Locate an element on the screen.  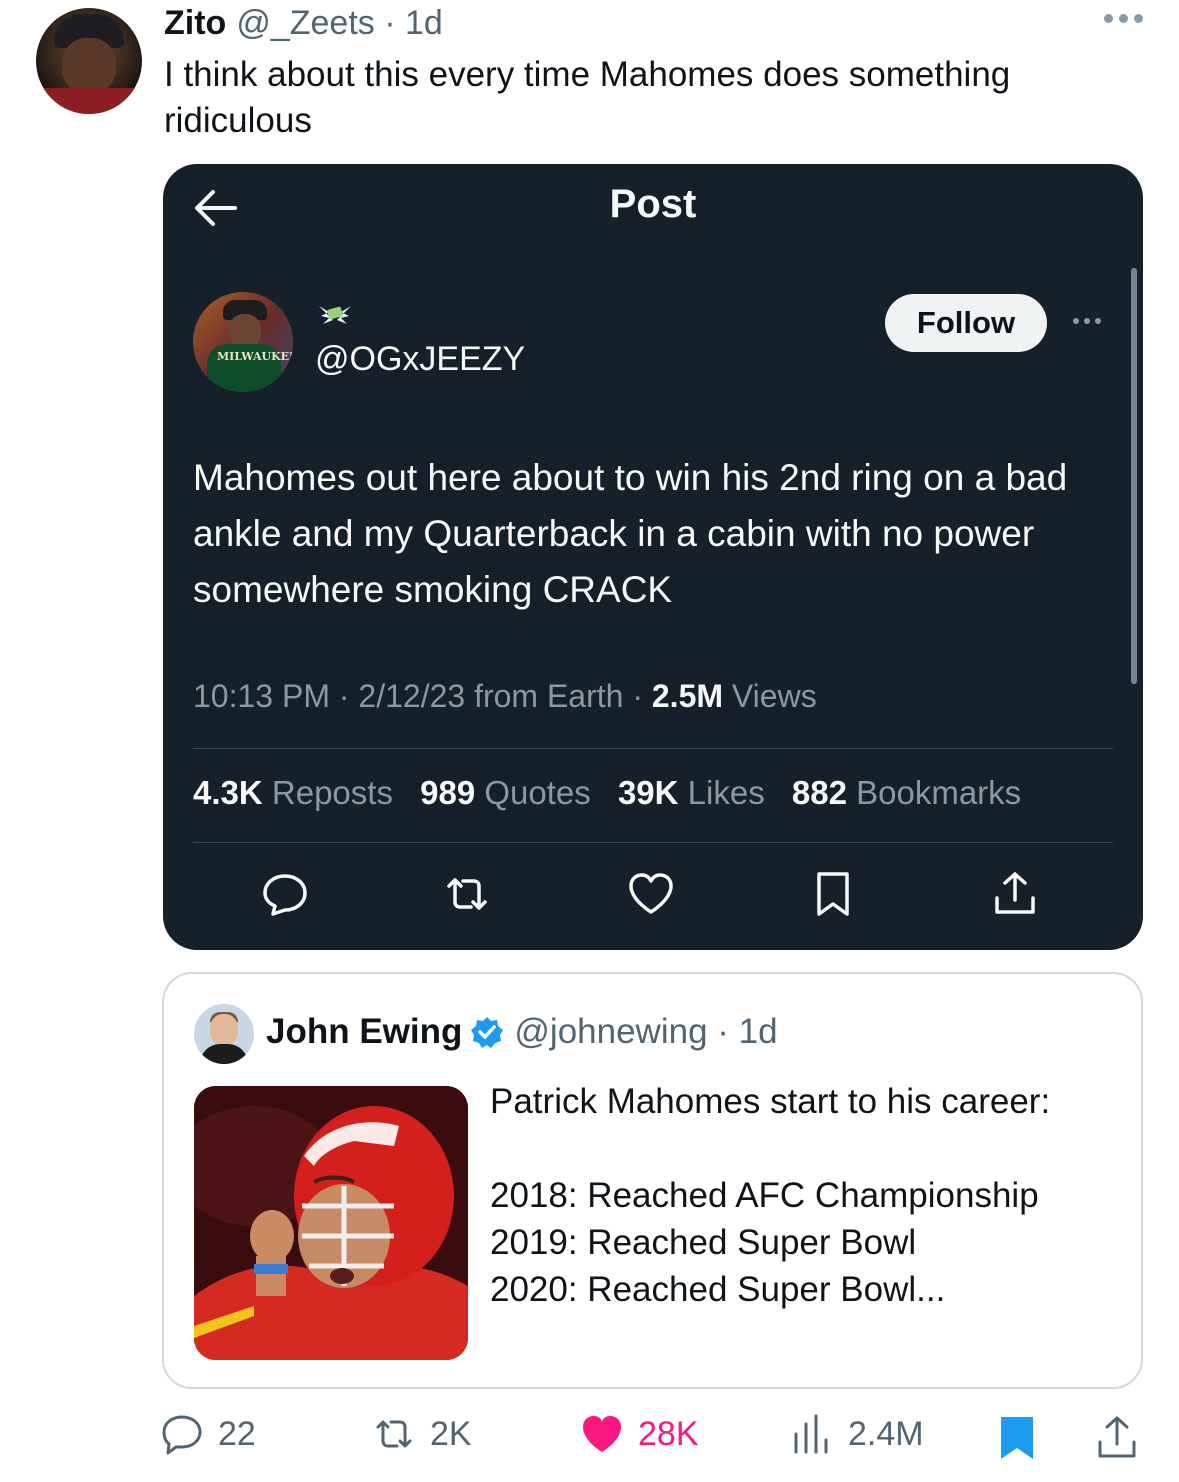
scrollbar is located at coordinates (1134, 476).